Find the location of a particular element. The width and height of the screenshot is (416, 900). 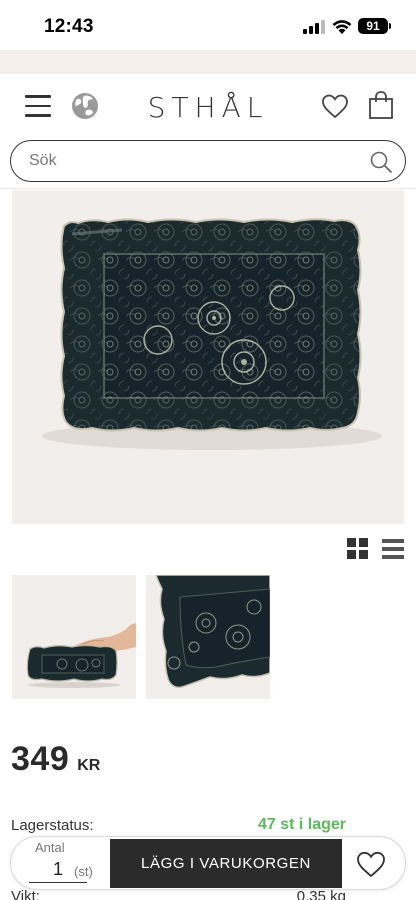

add-to-cart-button: LÄGG I VARUKORGEN is located at coordinates (226, 863).